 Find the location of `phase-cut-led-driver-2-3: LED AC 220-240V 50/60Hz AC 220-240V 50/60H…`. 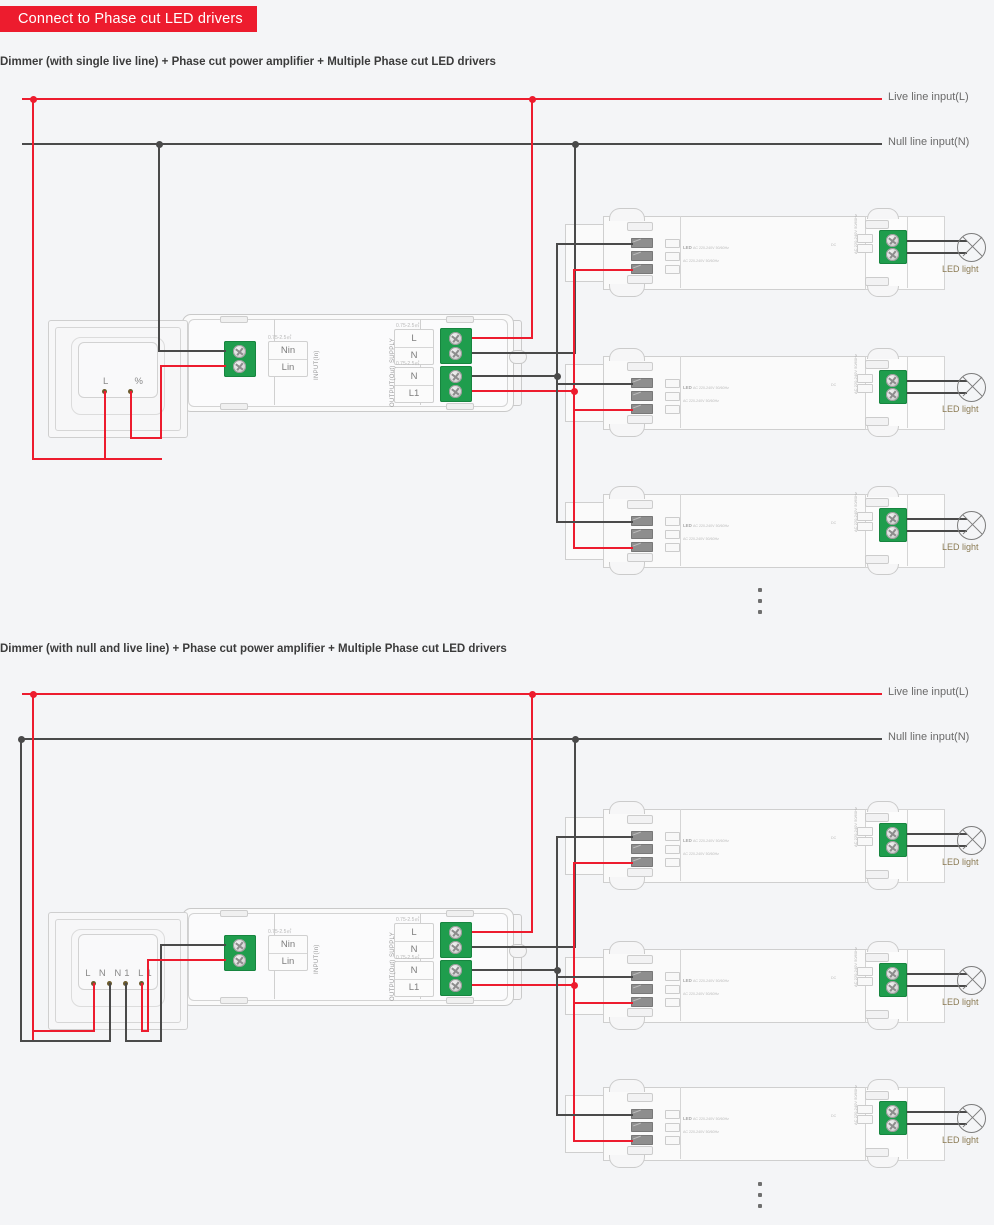

phase-cut-led-driver-2-3: LED AC 220-240V 50/60Hz AC 220-240V 50/60H… is located at coordinates (775, 1123).